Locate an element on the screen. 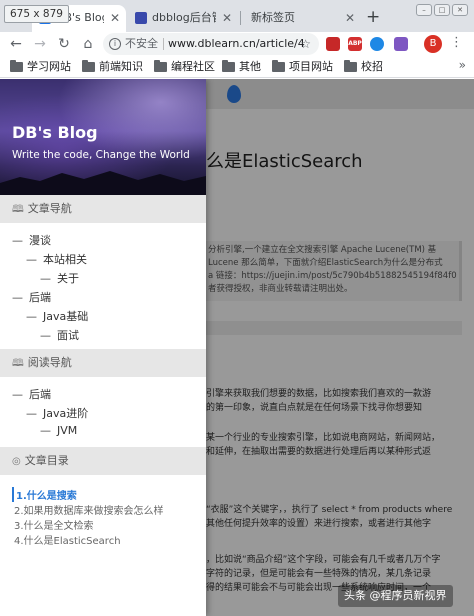  nav-item: — 漫谈 is located at coordinates (31, 240).